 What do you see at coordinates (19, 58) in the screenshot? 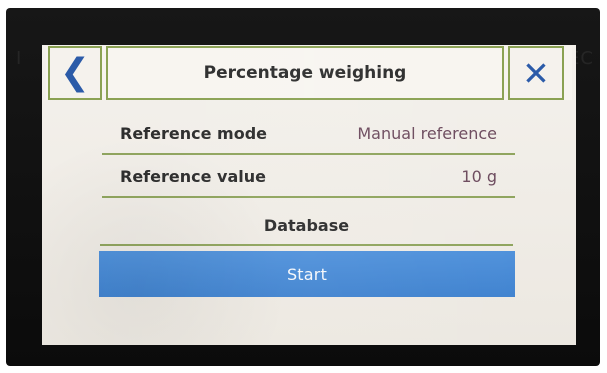
I see `left-background-text: I` at bounding box center [19, 58].